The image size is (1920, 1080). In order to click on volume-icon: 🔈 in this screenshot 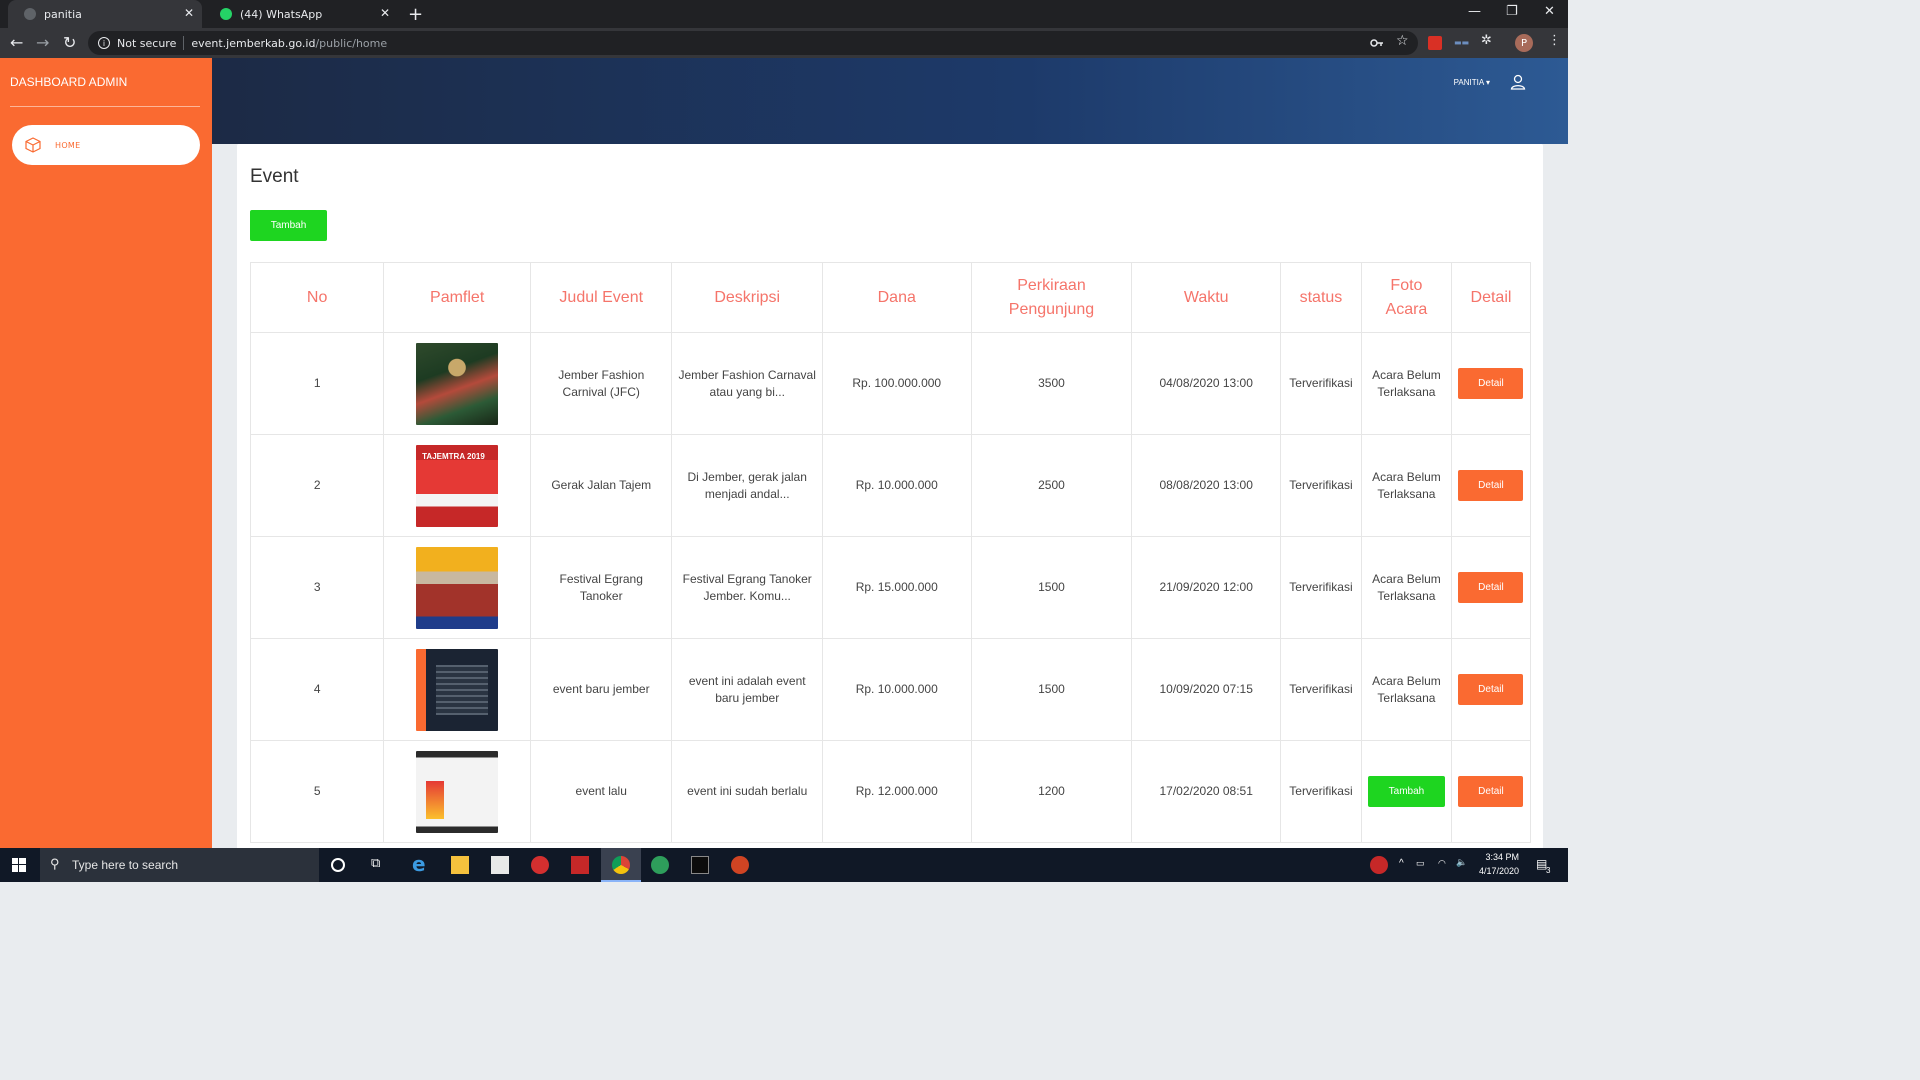, I will do `click(1461, 862)`.